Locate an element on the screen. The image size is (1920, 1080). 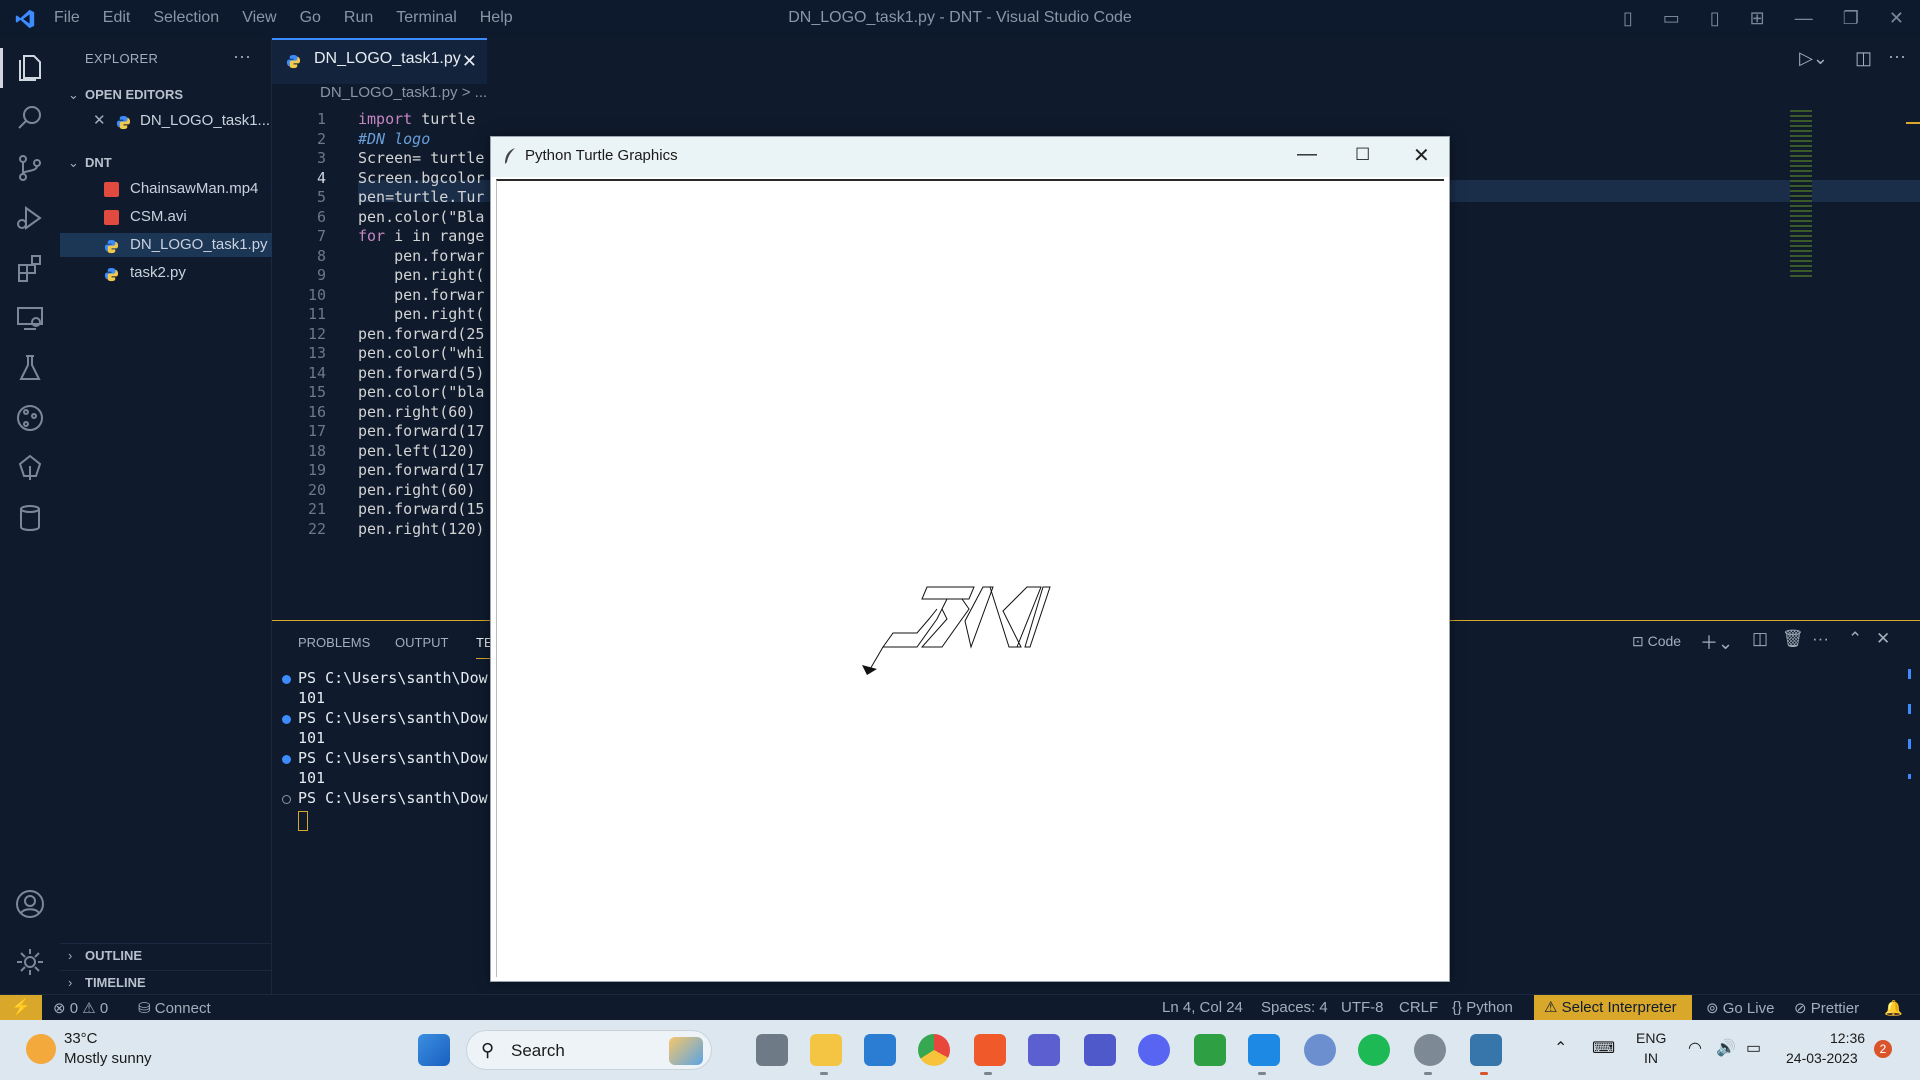
close-panel-icon: ✕ is located at coordinates (1883, 639).